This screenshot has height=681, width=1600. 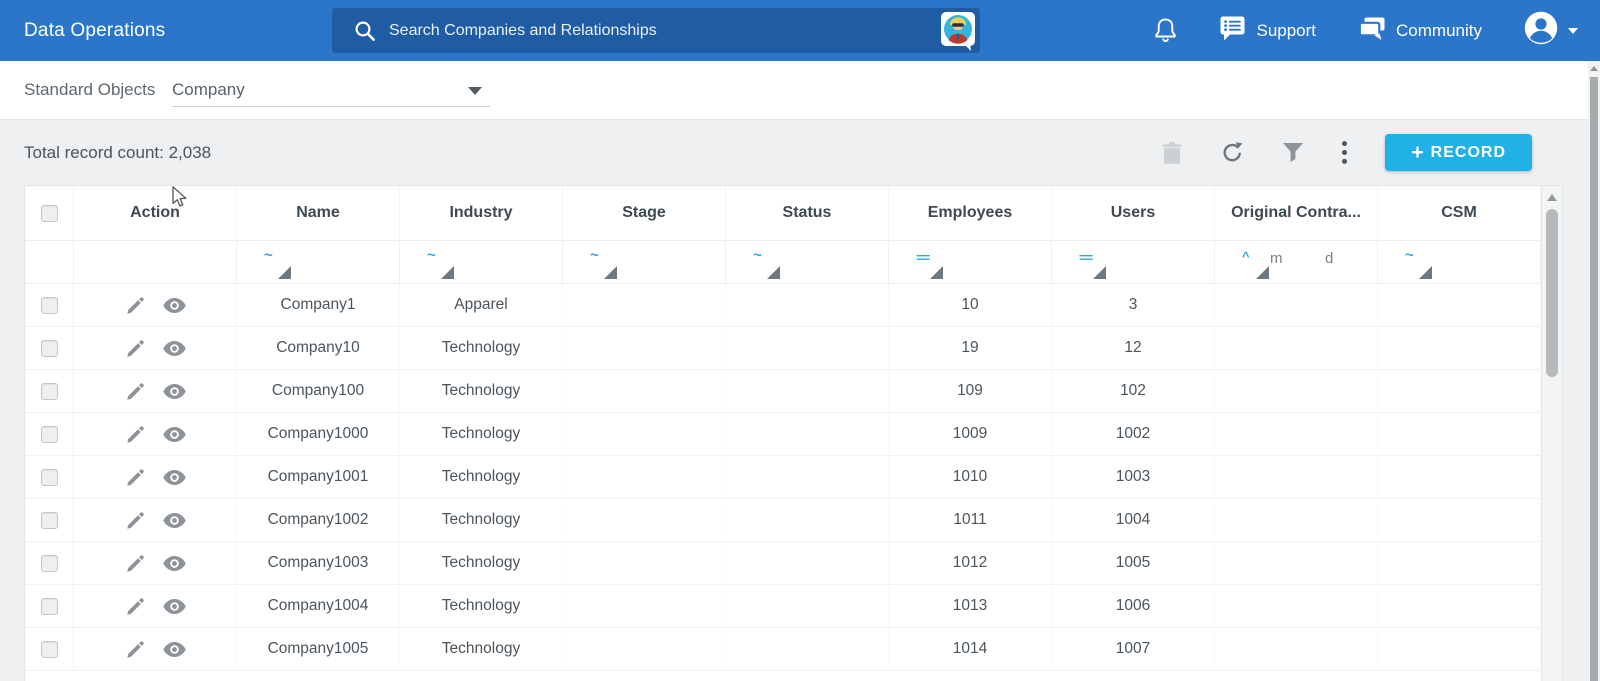 I want to click on trash-icon, so click(x=1172, y=153).